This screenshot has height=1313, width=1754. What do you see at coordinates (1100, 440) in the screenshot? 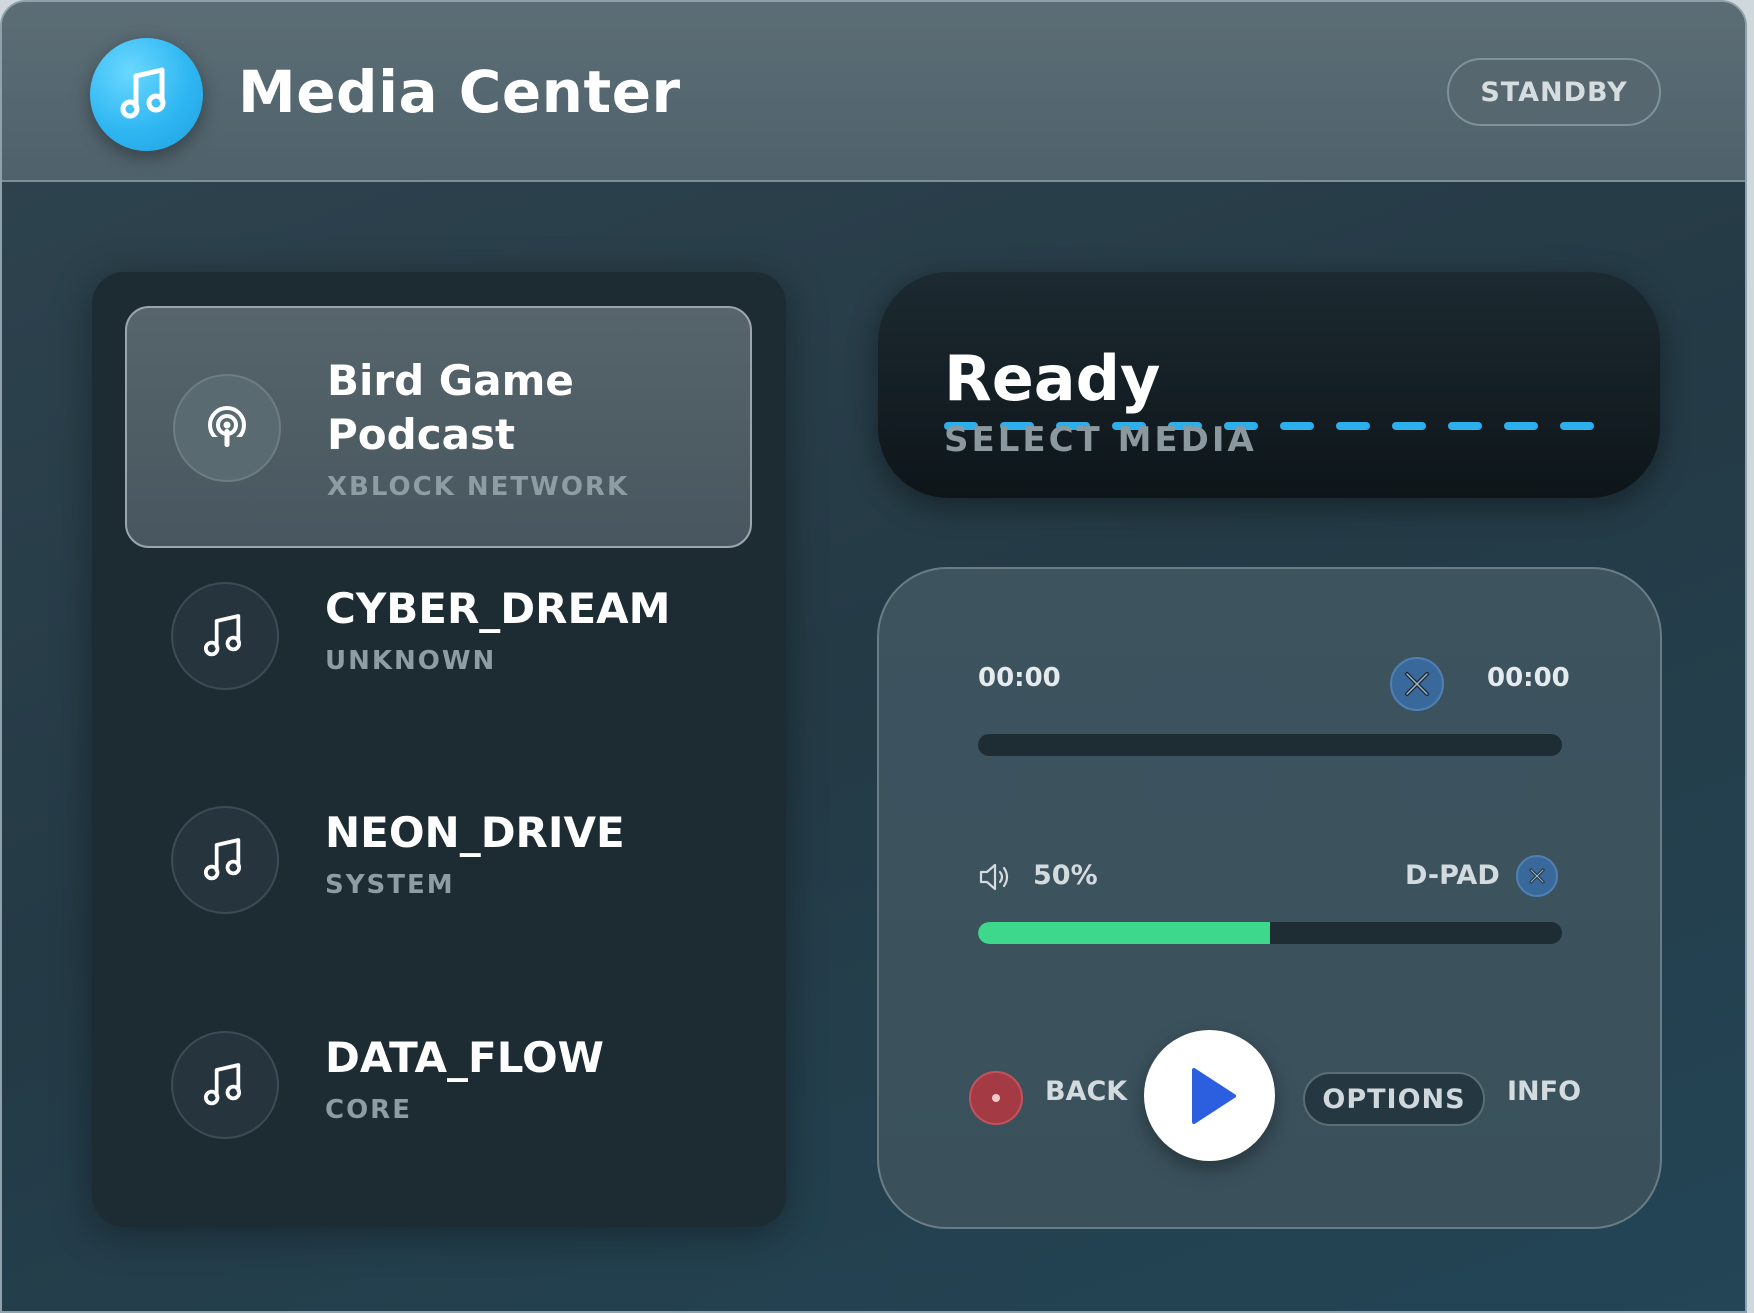
I see `display-message: SELECT MEDIA` at bounding box center [1100, 440].